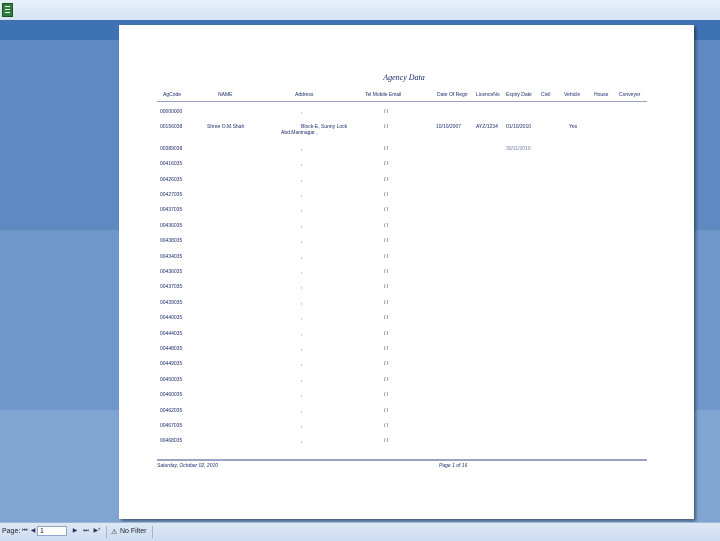  Describe the element at coordinates (171, 179) in the screenshot. I see `table-cell-code: 00426035` at that location.